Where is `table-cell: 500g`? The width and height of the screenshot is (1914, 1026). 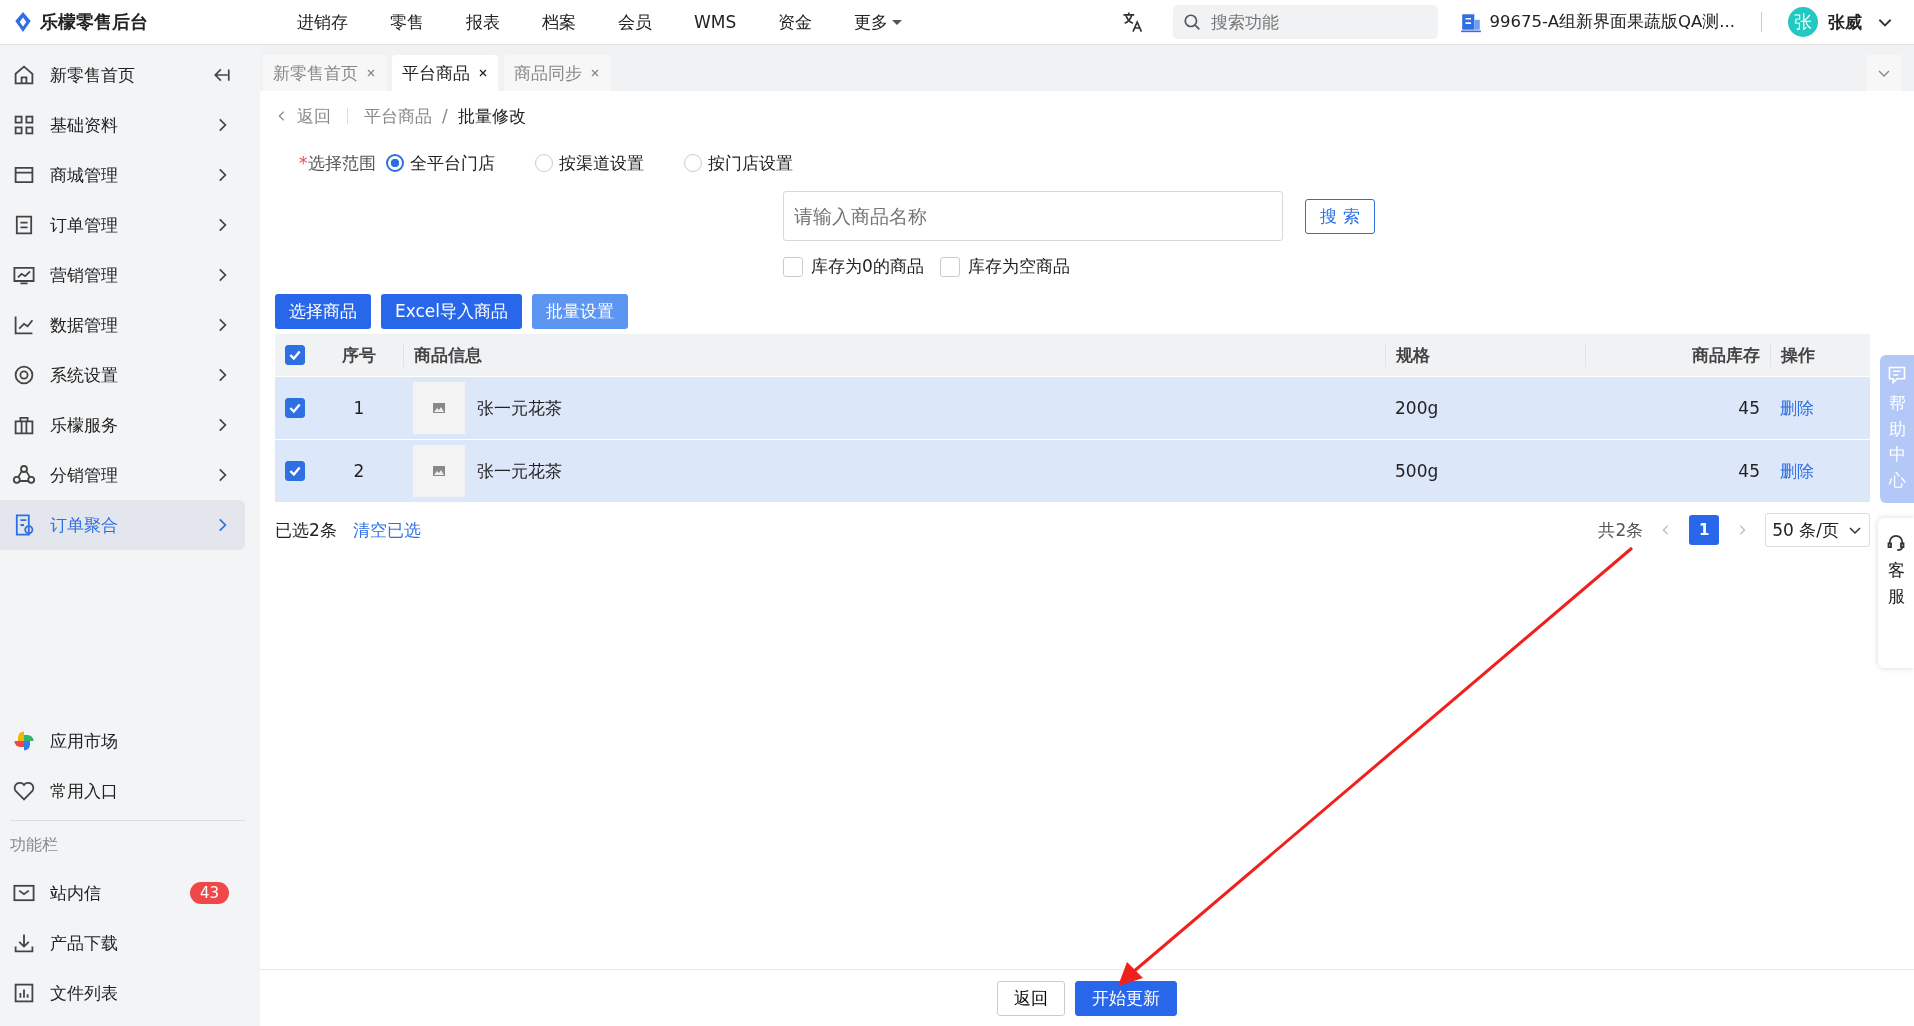 table-cell: 500g is located at coordinates (1417, 471).